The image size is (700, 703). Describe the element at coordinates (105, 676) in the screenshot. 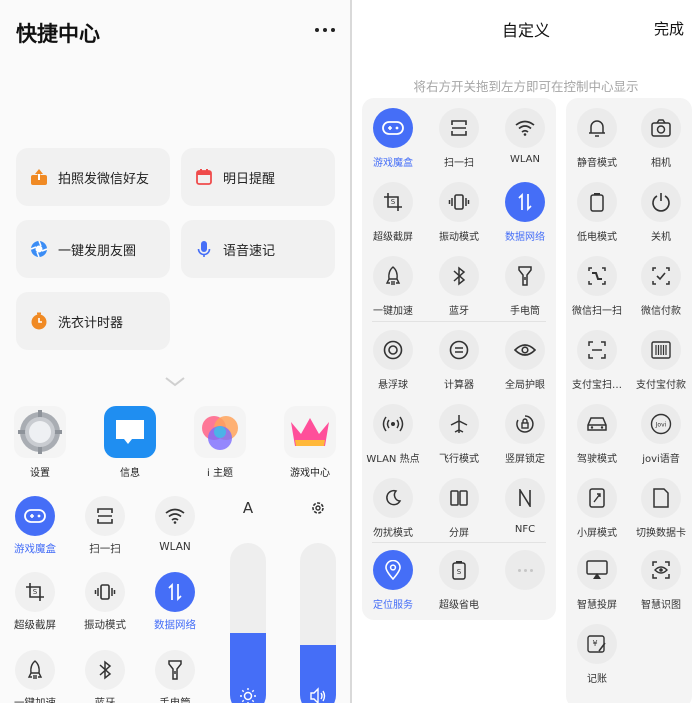

I see `tile-bluetooth: 蓝牙` at that location.